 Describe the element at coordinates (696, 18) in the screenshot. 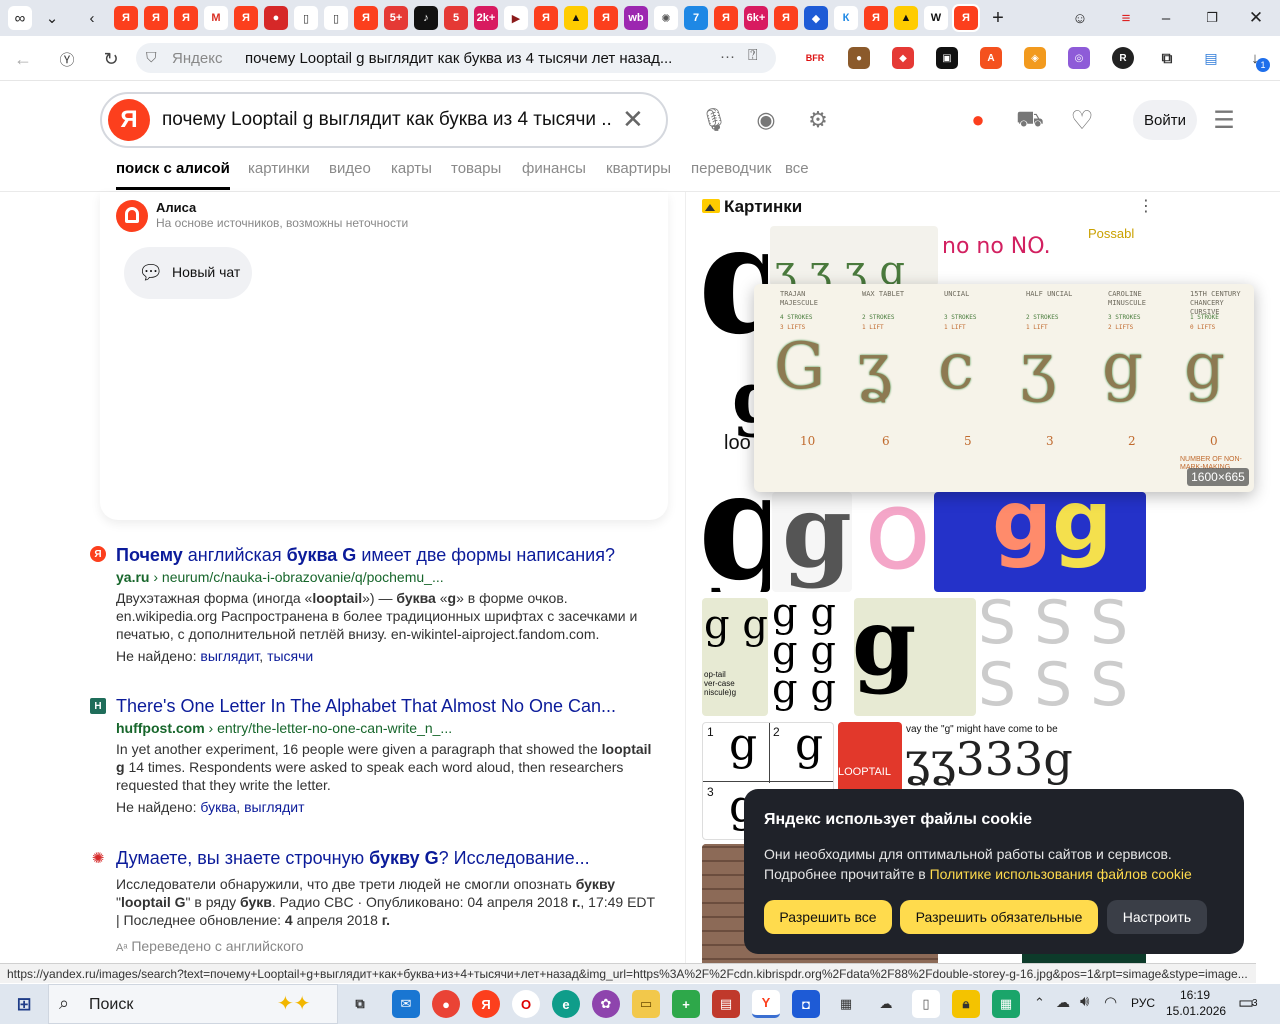

I see `browser-tab: 7` at that location.